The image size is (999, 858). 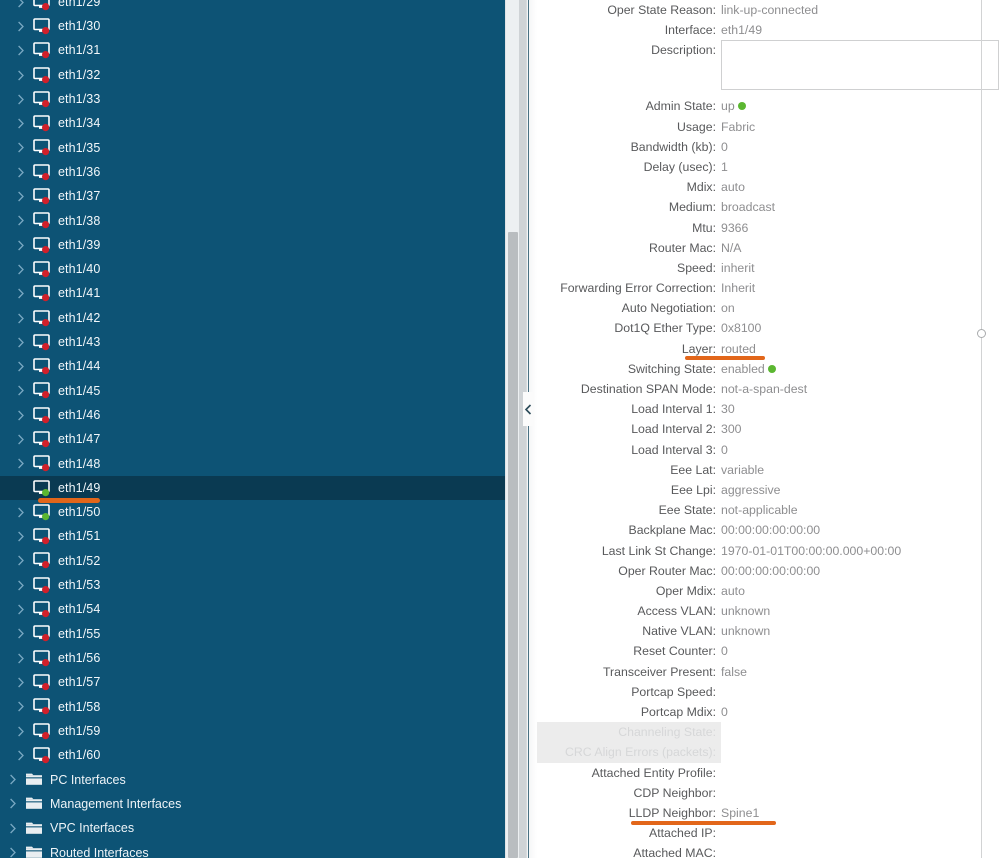 What do you see at coordinates (259, 849) in the screenshot?
I see `tree-folder-routed-interfaces: Routed Interfaces` at bounding box center [259, 849].